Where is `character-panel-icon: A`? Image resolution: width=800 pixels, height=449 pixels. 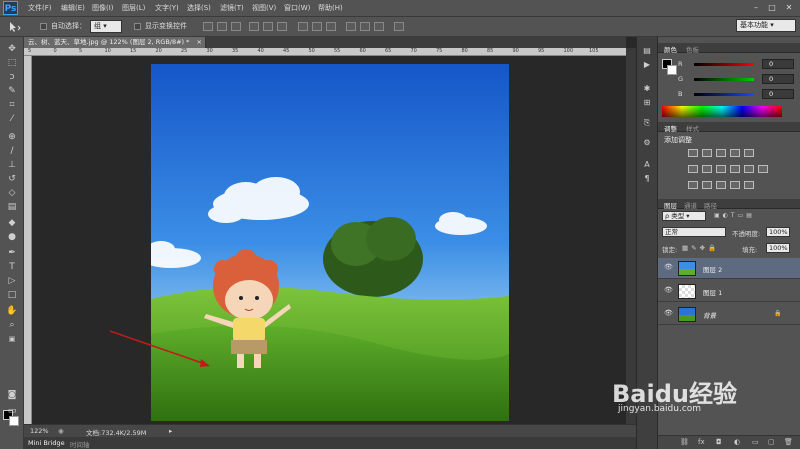 character-panel-icon: A is located at coordinates (647, 165).